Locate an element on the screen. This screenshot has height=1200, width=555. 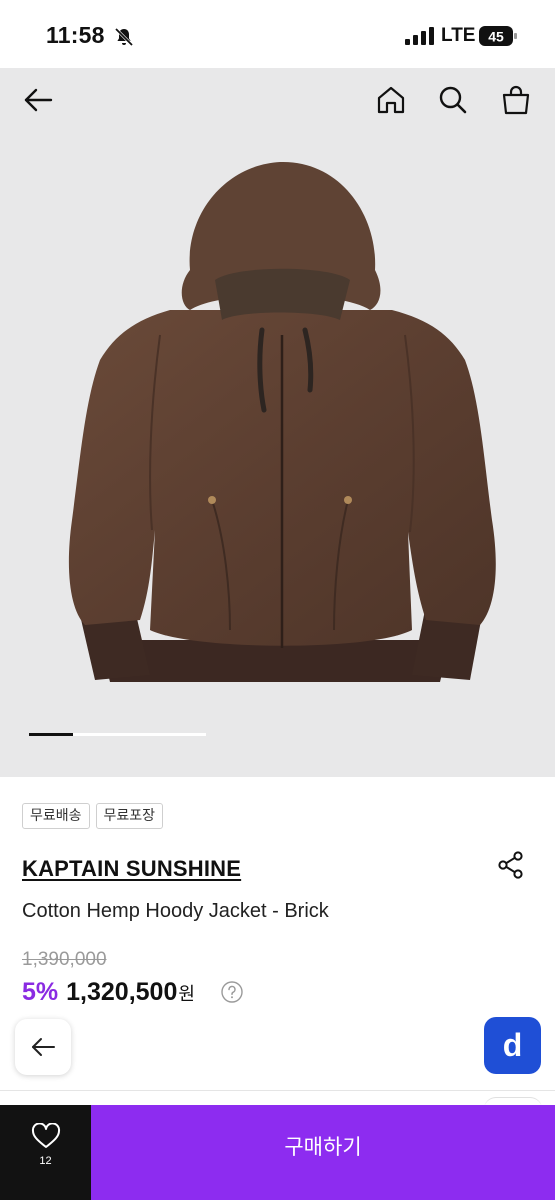
brand-link: KAPTAIN SUNSHINE is located at coordinates (131, 869).